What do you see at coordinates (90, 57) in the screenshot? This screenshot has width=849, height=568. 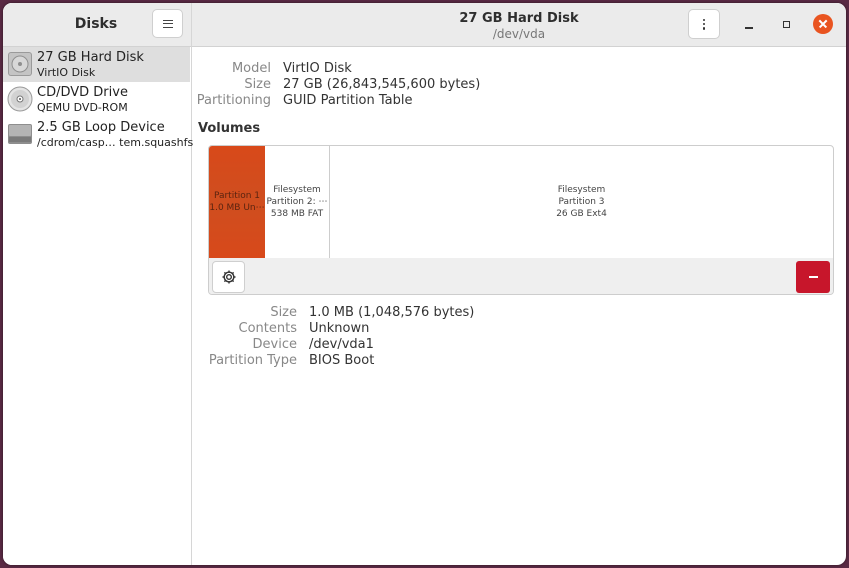 I see `device-name: 27 GB Hard Disk` at bounding box center [90, 57].